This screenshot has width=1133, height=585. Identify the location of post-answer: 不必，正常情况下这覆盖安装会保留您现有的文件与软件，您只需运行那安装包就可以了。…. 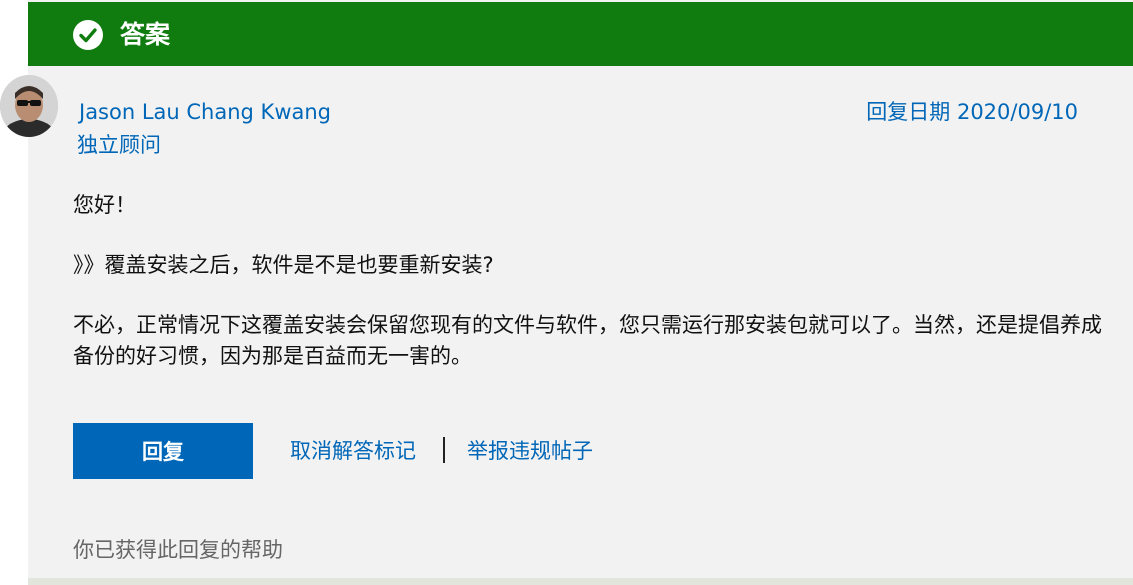
(587, 340).